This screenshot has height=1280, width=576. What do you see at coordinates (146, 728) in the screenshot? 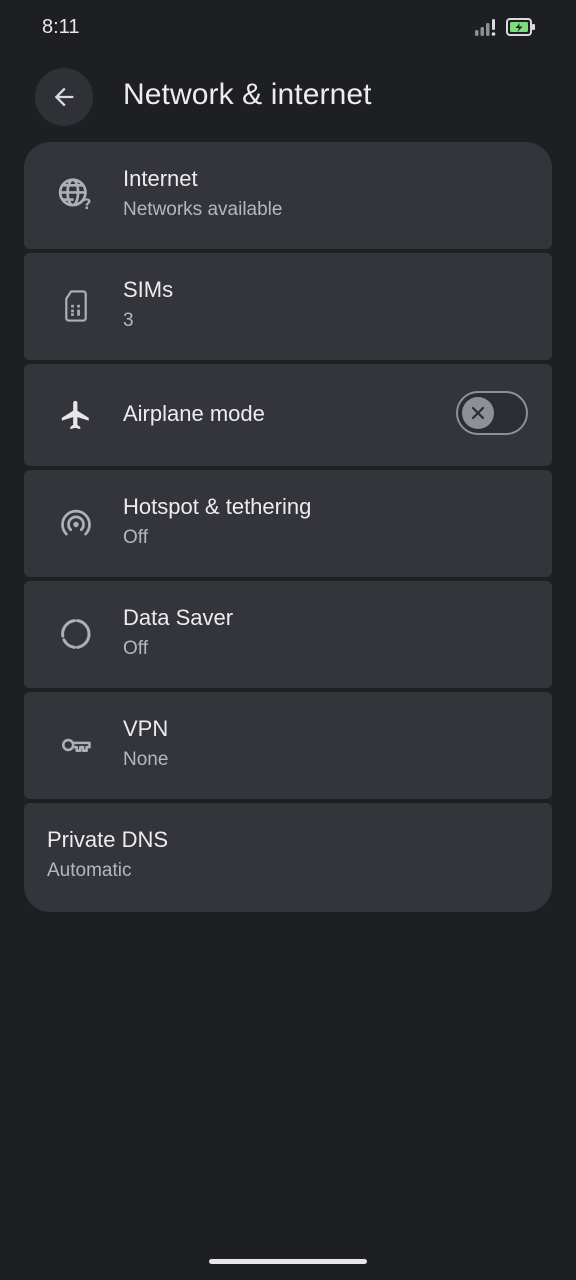
I see `vpn-title: VPN` at bounding box center [146, 728].